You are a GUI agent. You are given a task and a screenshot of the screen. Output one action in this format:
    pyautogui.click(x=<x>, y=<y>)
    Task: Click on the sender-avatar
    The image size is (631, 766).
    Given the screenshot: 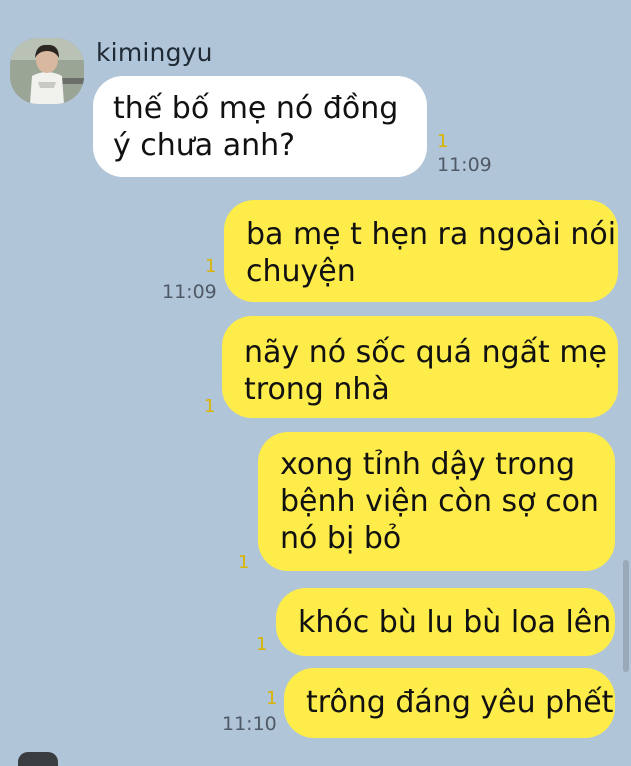 What is the action you would take?
    pyautogui.click(x=47, y=71)
    